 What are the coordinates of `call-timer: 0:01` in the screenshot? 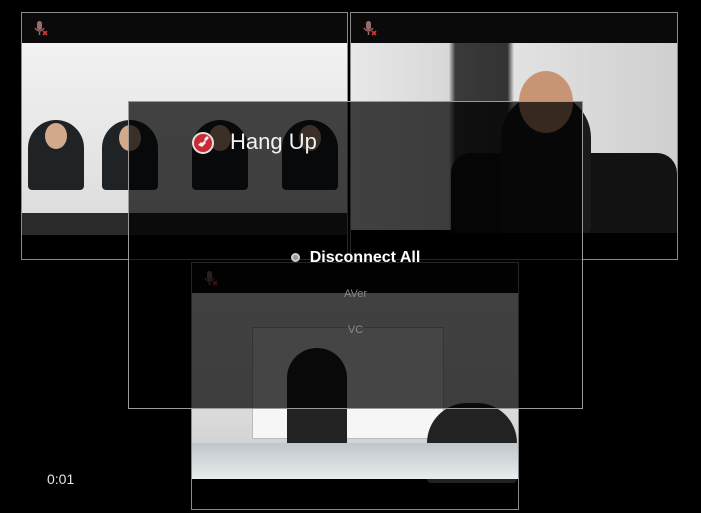 It's located at (61, 479).